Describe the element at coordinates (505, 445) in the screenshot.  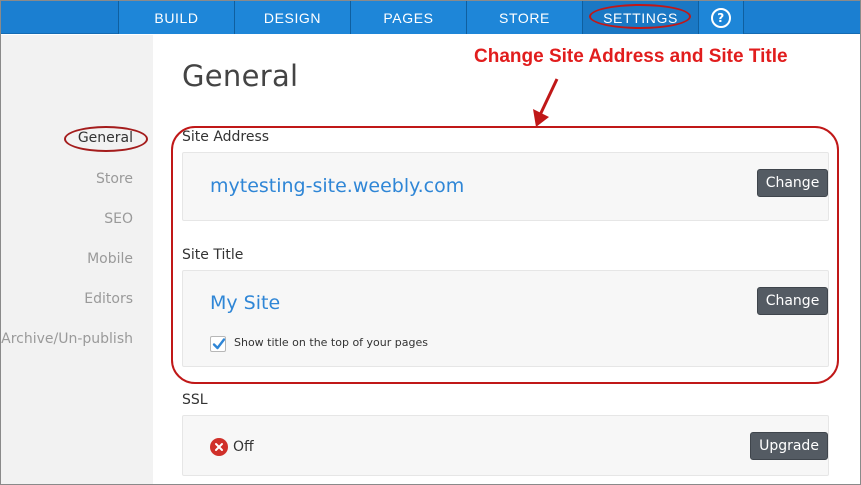
I see `ssl-panel: Off Upgrade` at that location.